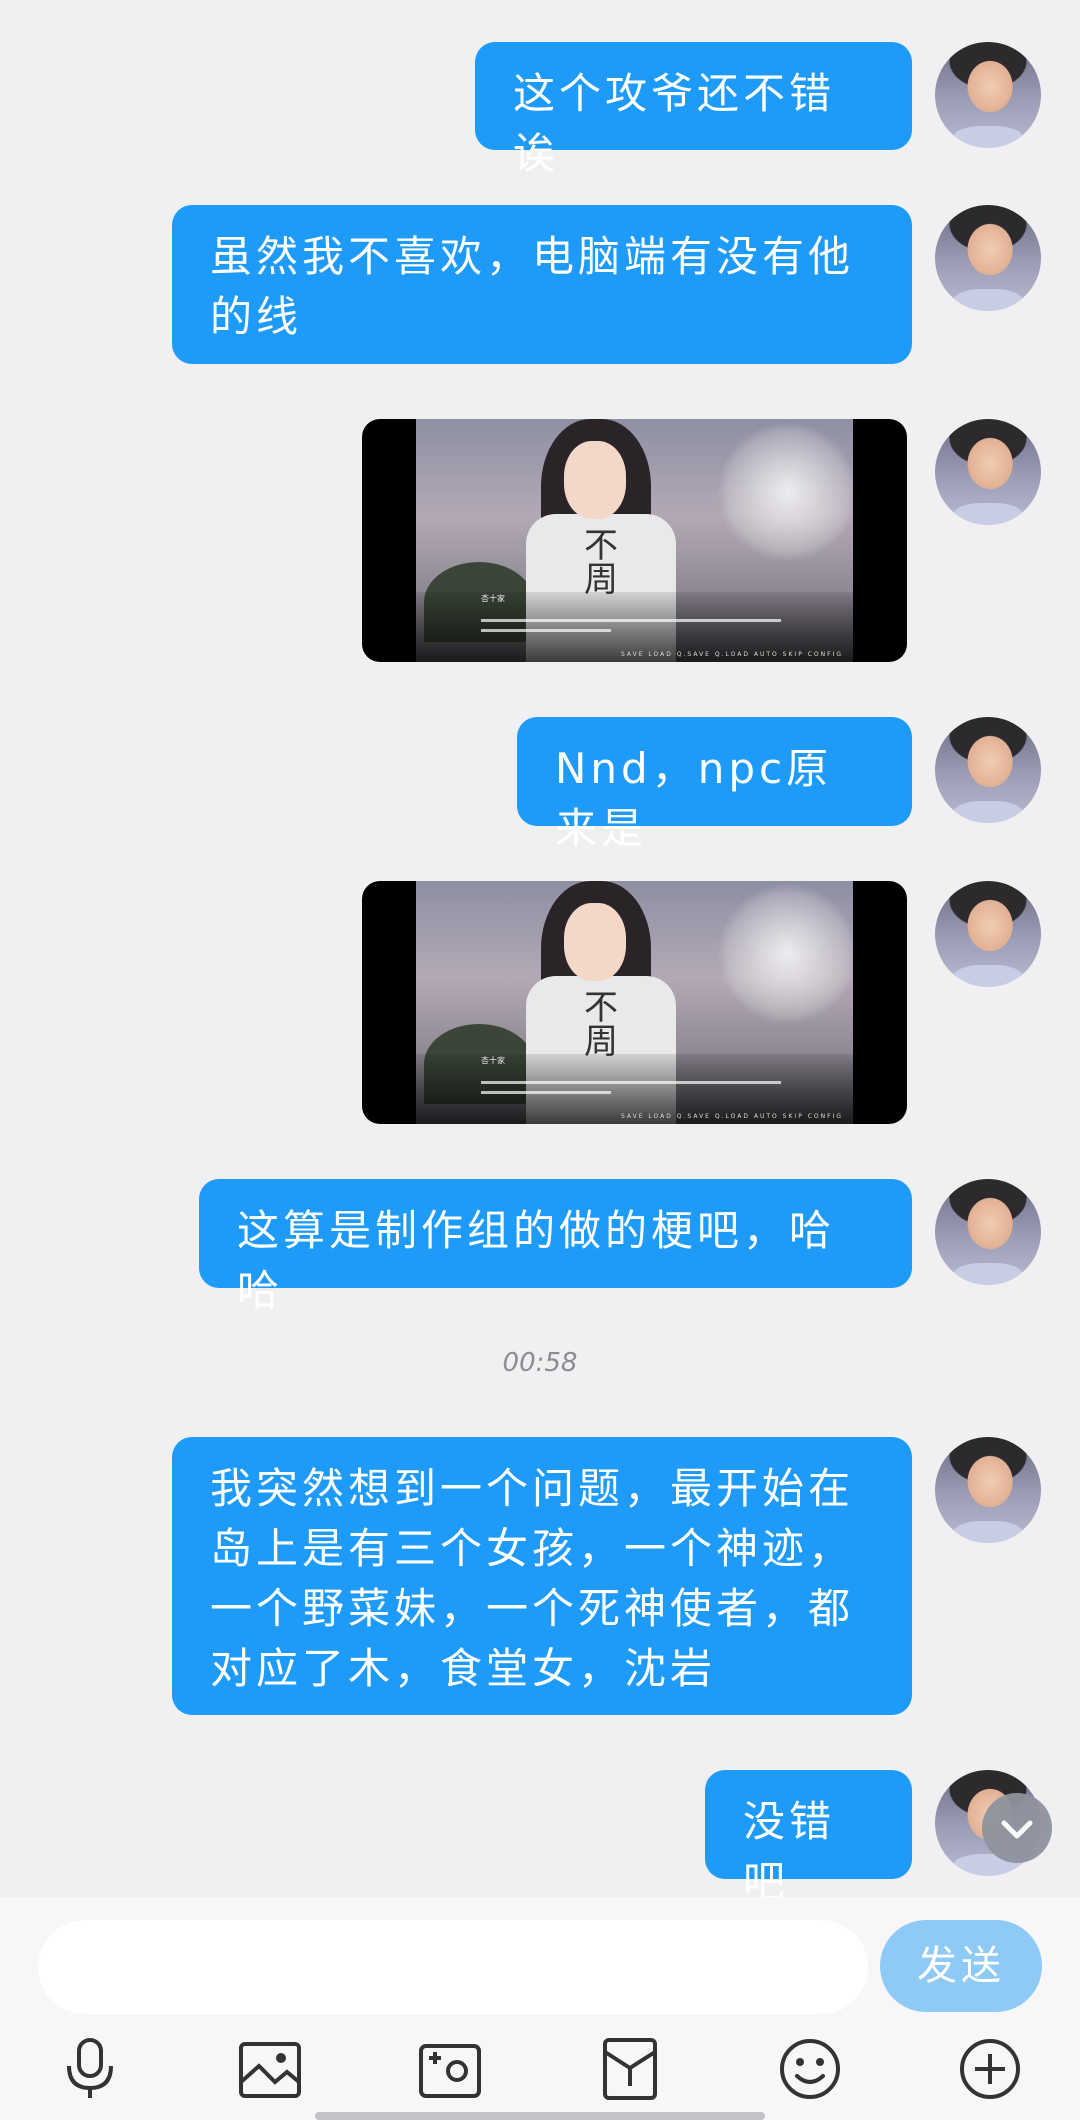 Image resolution: width=1080 pixels, height=2120 pixels. I want to click on image-icon, so click(270, 2069).